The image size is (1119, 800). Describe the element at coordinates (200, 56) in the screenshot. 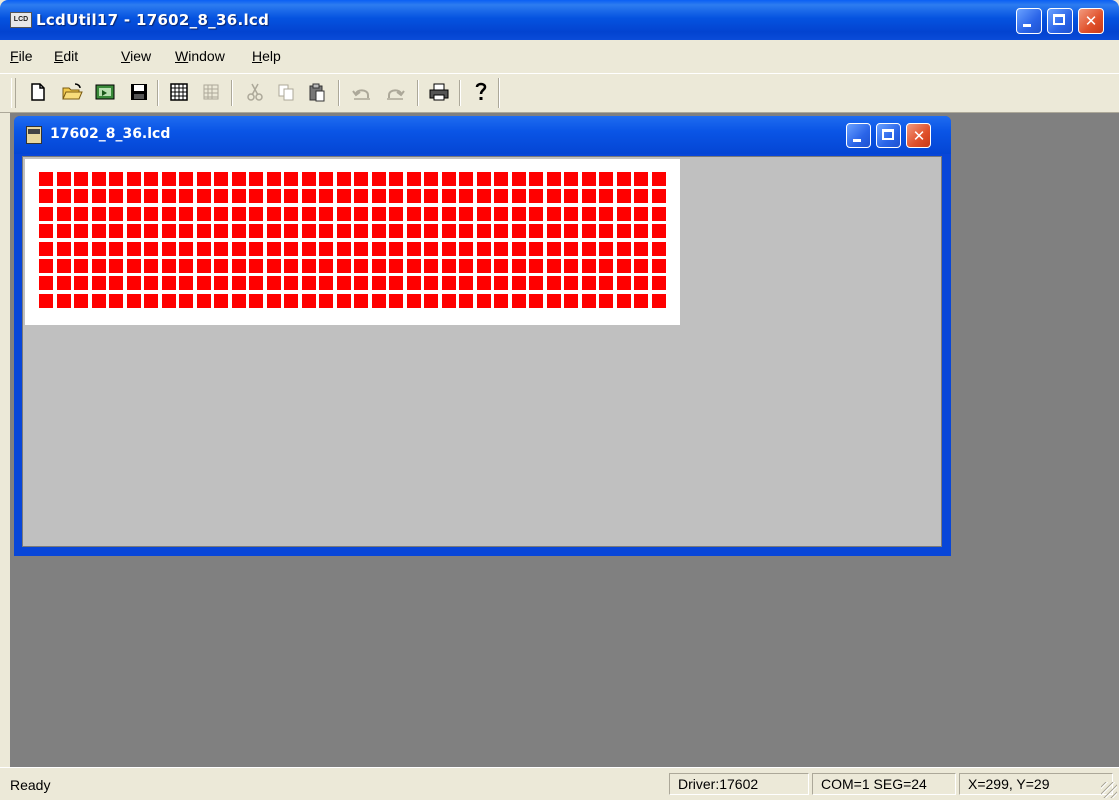

I see `menu-window: Window` at that location.